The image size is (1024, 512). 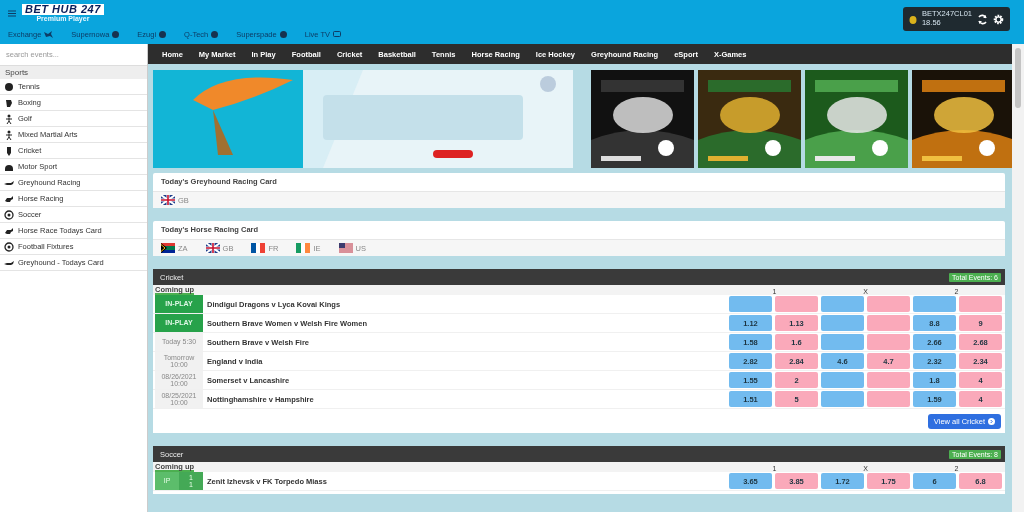 I want to click on plane-icon, so click(x=49, y=34).